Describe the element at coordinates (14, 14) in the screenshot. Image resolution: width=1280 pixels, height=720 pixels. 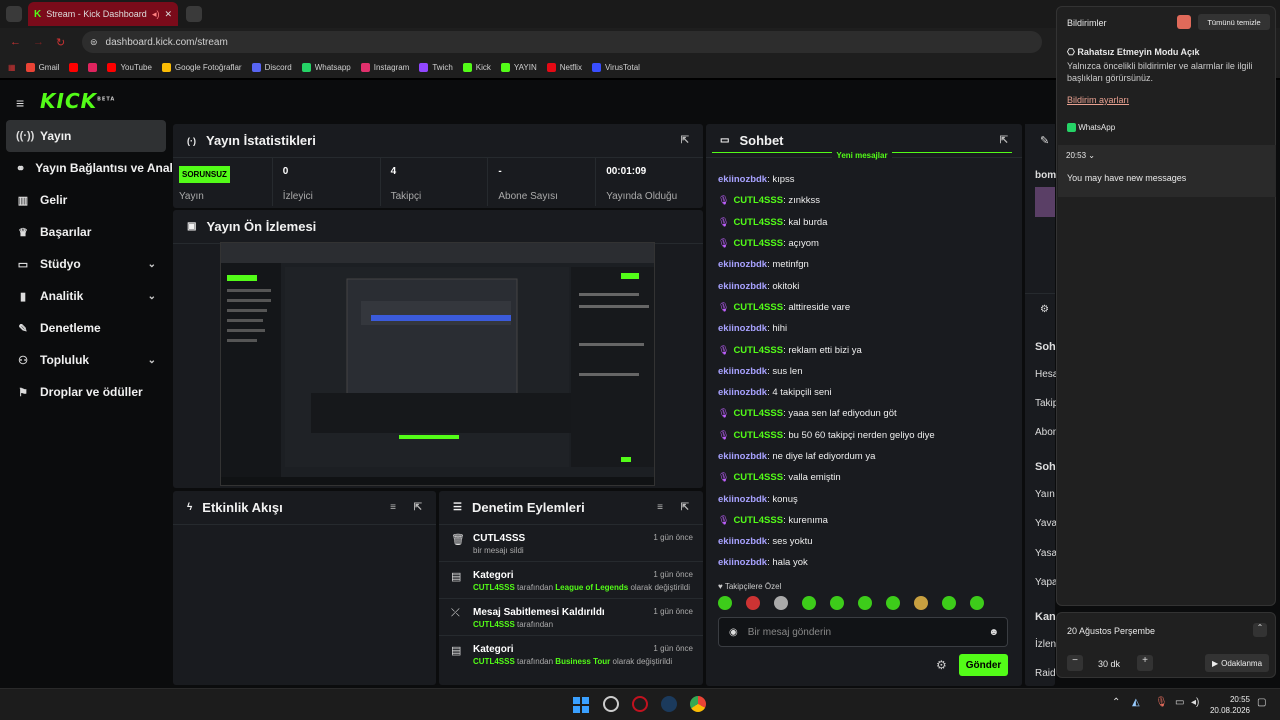
I see `profile-button` at that location.